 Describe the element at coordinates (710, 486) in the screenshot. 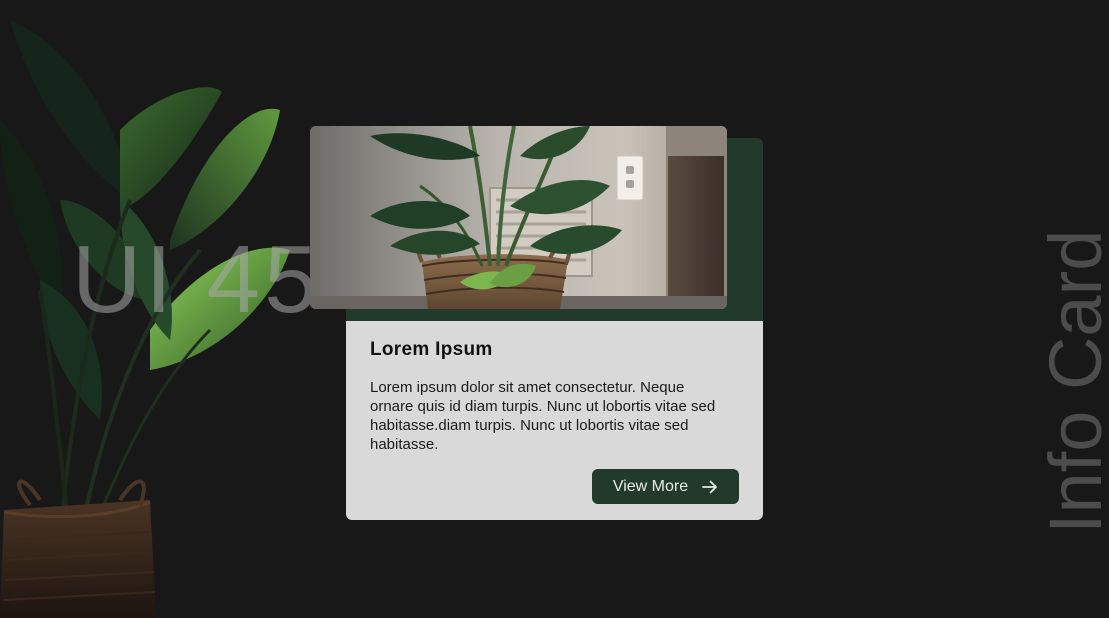

I see `arrow-right-icon` at that location.